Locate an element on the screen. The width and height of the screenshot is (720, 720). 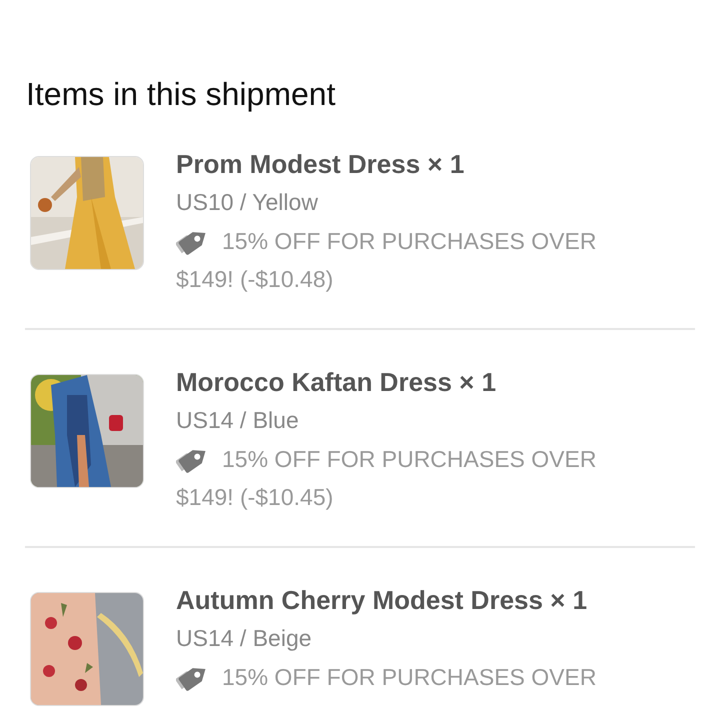
product-title: Prom Modest Dress × 1 is located at coordinates (321, 164).